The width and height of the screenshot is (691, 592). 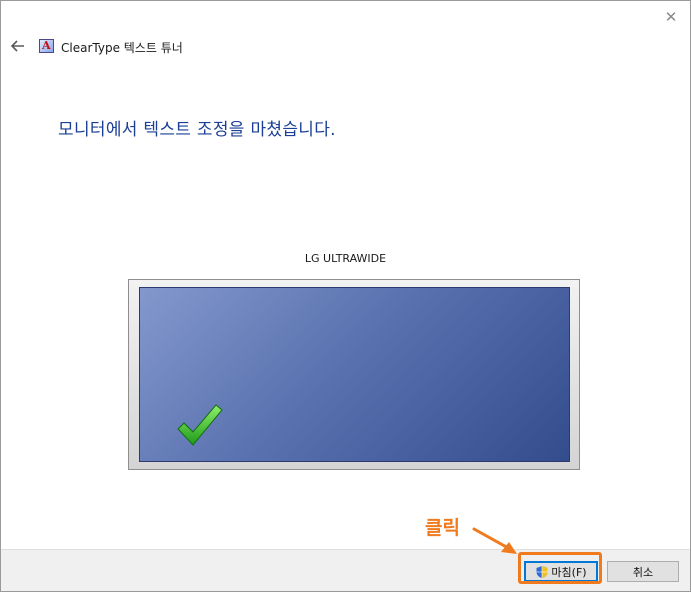 I want to click on window-title: ClearType 텍스트 튜너, so click(x=122, y=48).